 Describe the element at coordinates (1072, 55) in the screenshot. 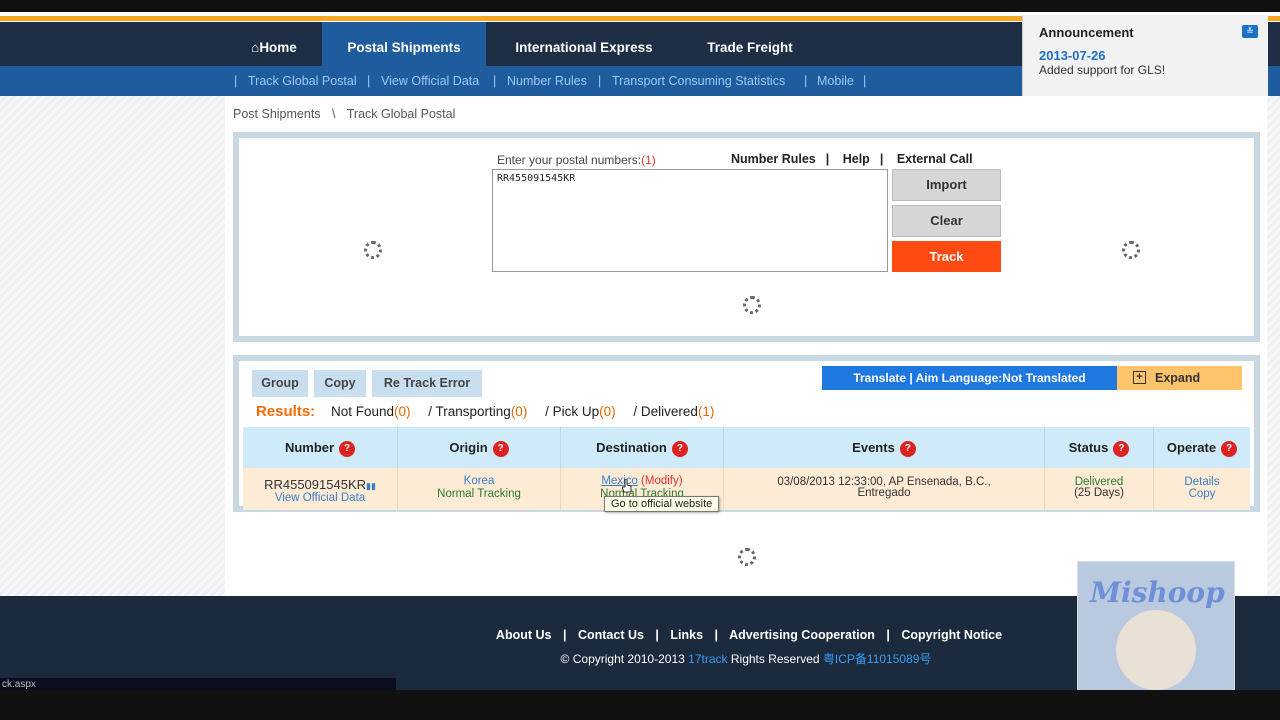

I see `announcement-date: 2013-07-26` at that location.